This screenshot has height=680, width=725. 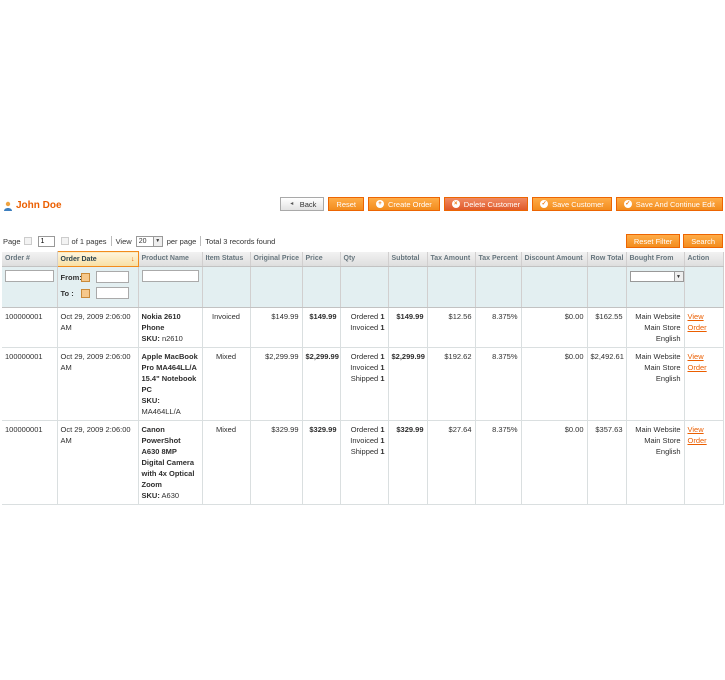 What do you see at coordinates (67, 293) in the screenshot?
I see `date-to-label: To :` at bounding box center [67, 293].